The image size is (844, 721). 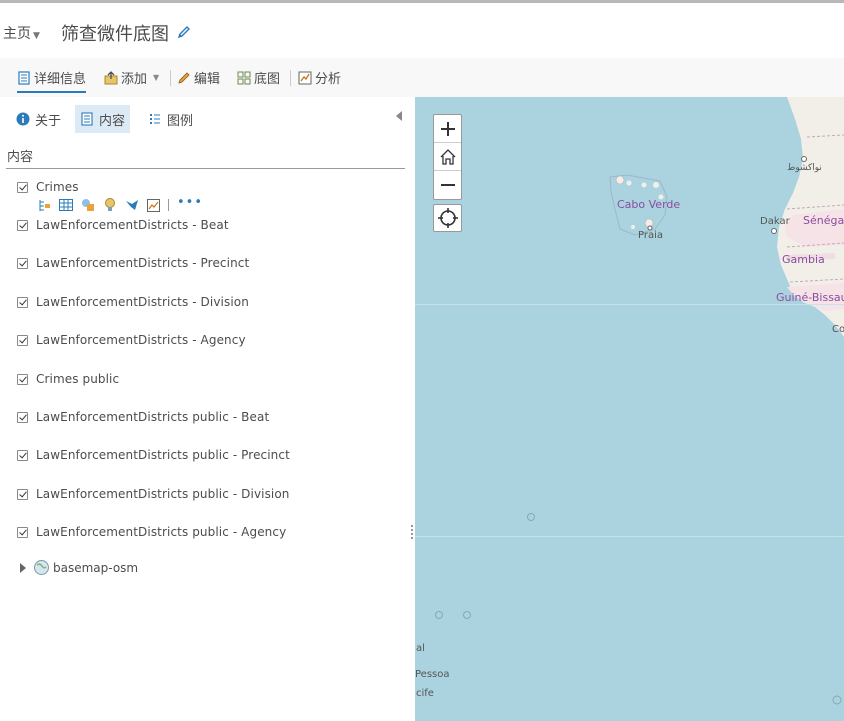 I want to click on tab-about: 关于, so click(x=38, y=119).